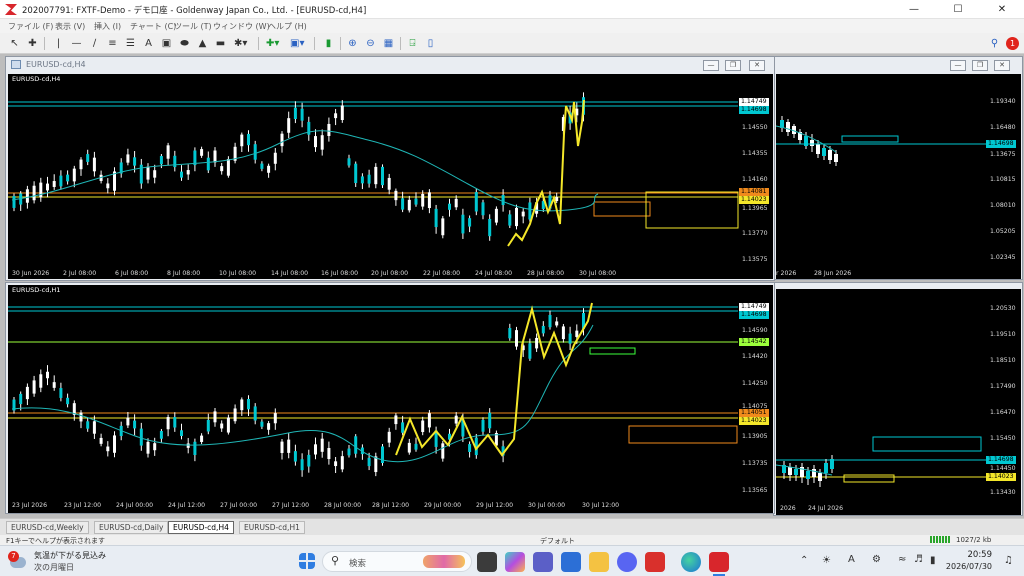  Describe the element at coordinates (201, 527) in the screenshot. I see `tab-h4: EURUSD-cd,H4` at that location.